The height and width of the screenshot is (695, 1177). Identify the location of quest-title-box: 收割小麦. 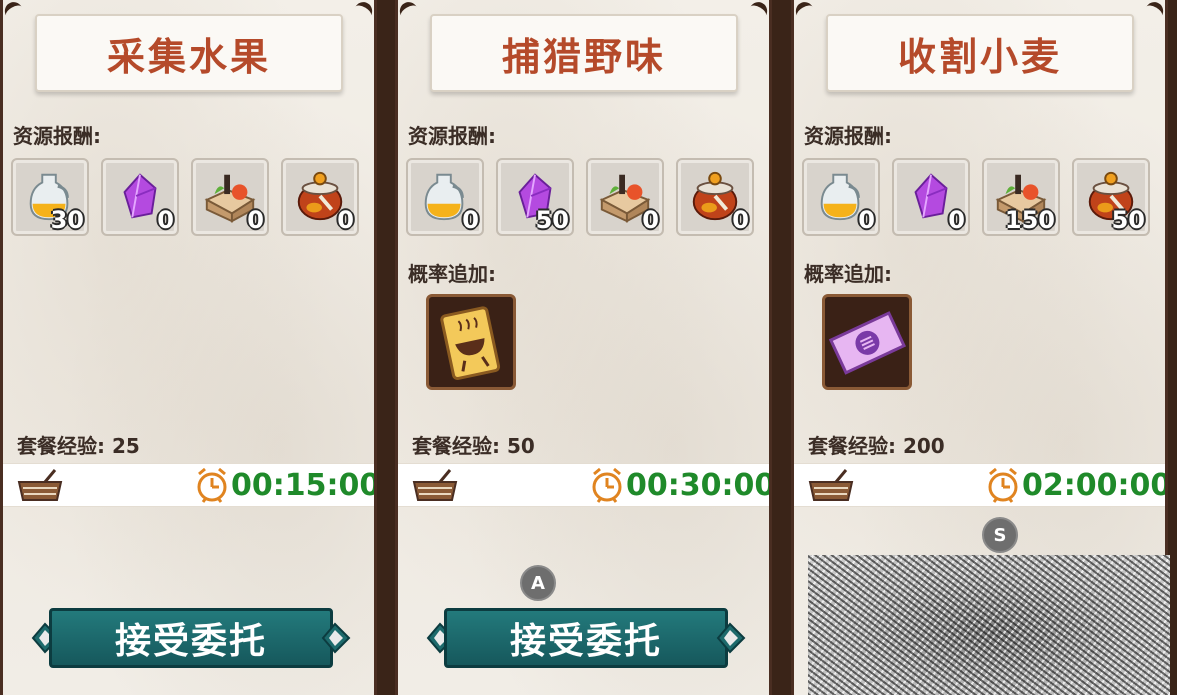
(980, 53).